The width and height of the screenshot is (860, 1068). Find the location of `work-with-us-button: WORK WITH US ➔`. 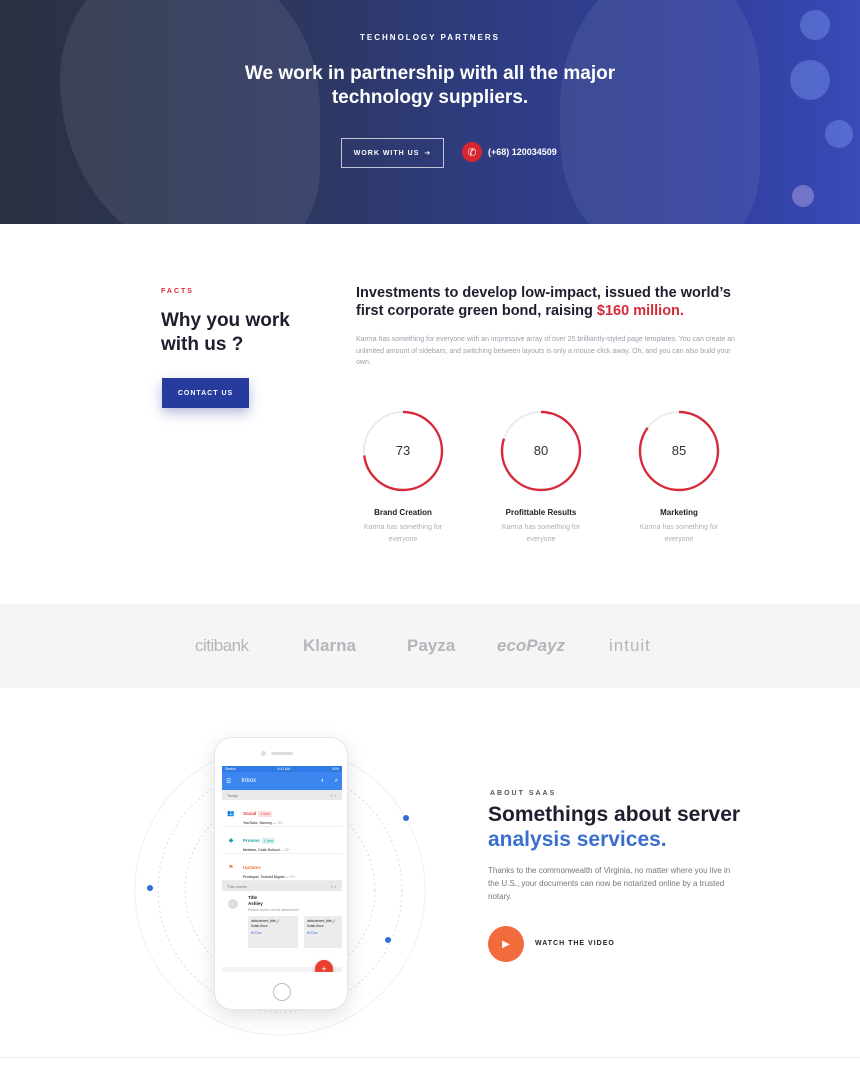

work-with-us-button: WORK WITH US ➔ is located at coordinates (392, 153).